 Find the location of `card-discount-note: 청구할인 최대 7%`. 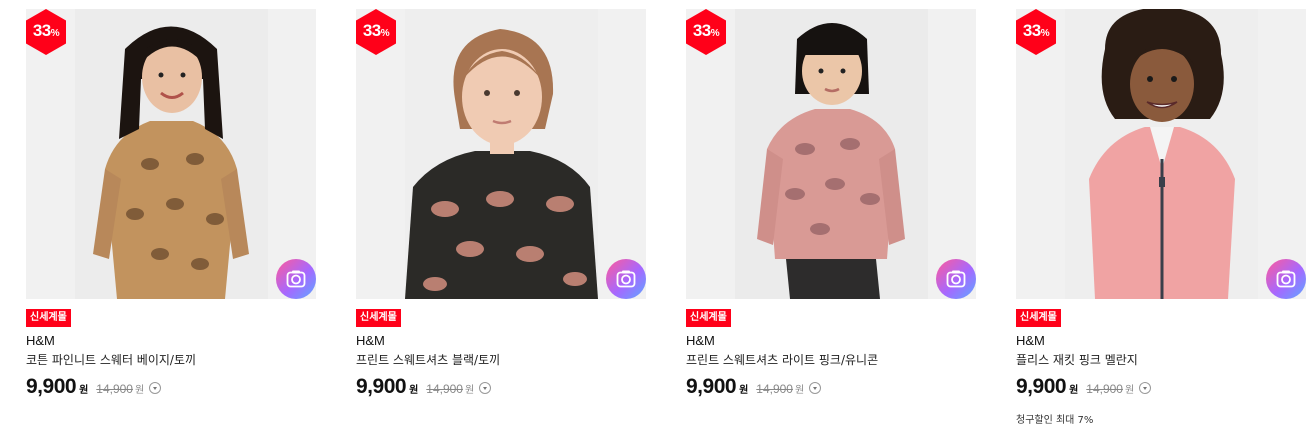

card-discount-note: 청구할인 최대 7% is located at coordinates (1055, 420).